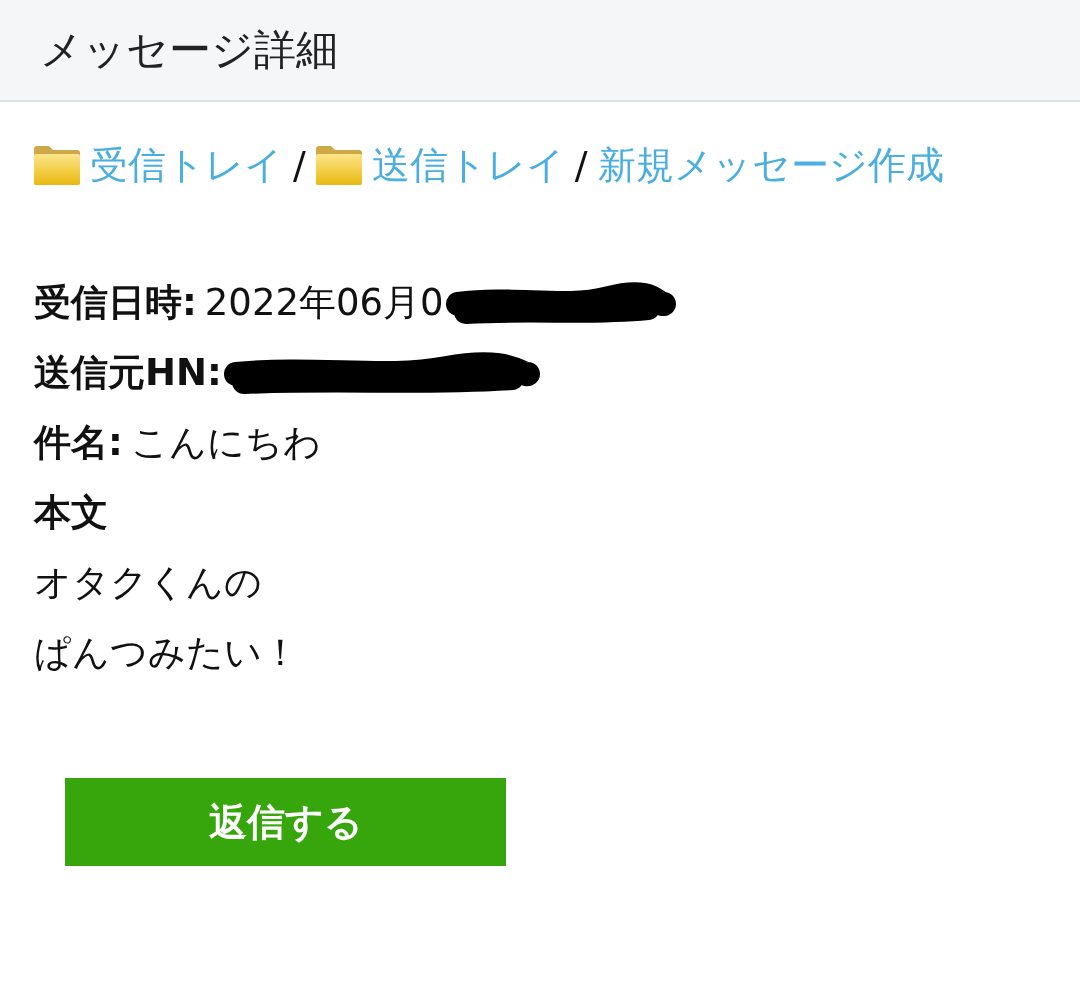  Describe the element at coordinates (440, 165) in the screenshot. I see `folder-link: 送信トレイ` at that location.